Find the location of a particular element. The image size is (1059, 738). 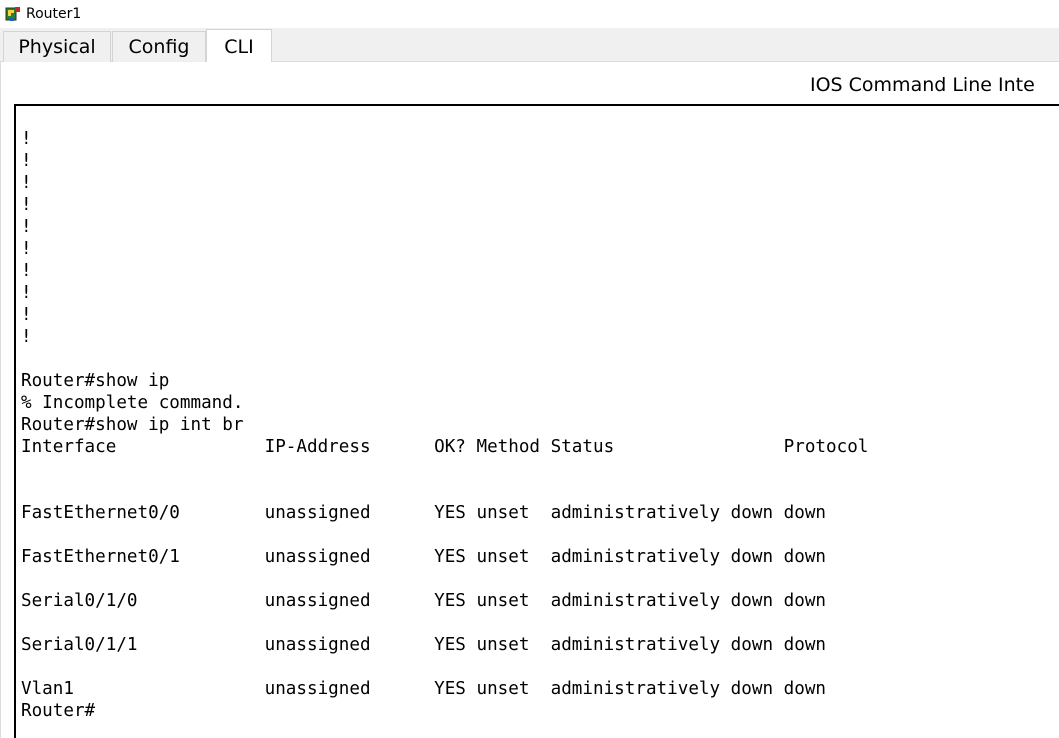

terminal-line: % Incomplete command. is located at coordinates (132, 403).